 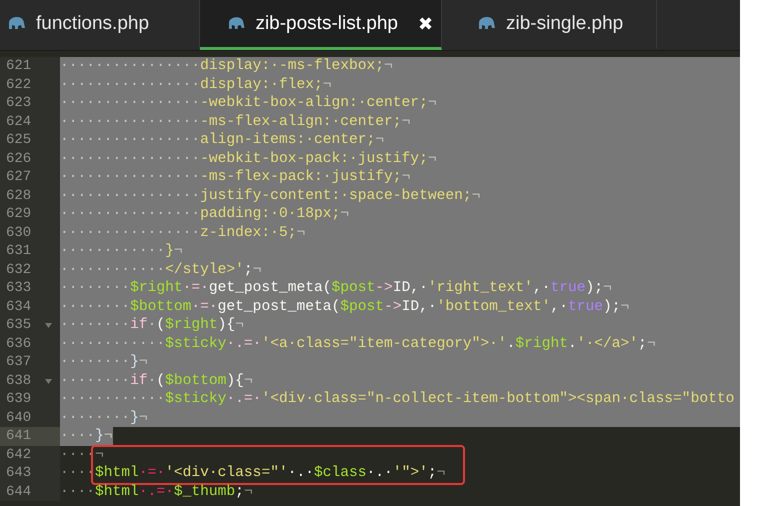 What do you see at coordinates (18, 307) in the screenshot?
I see `line-number: 634` at bounding box center [18, 307].